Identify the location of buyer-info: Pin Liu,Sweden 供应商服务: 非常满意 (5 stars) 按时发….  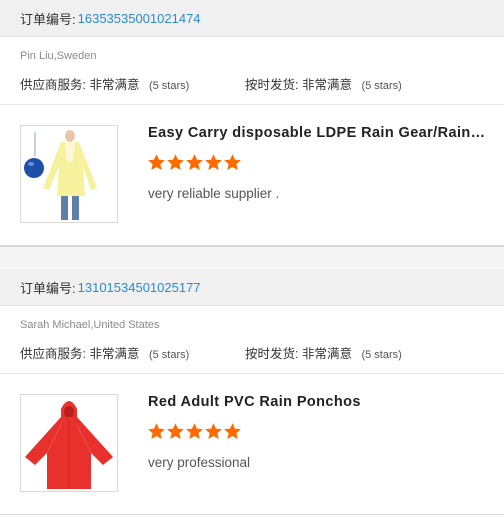
(252, 71).